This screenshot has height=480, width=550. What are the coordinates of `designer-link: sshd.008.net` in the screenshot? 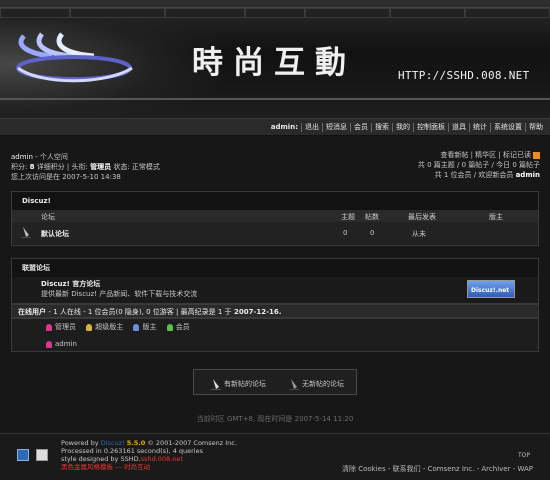 It's located at (162, 459).